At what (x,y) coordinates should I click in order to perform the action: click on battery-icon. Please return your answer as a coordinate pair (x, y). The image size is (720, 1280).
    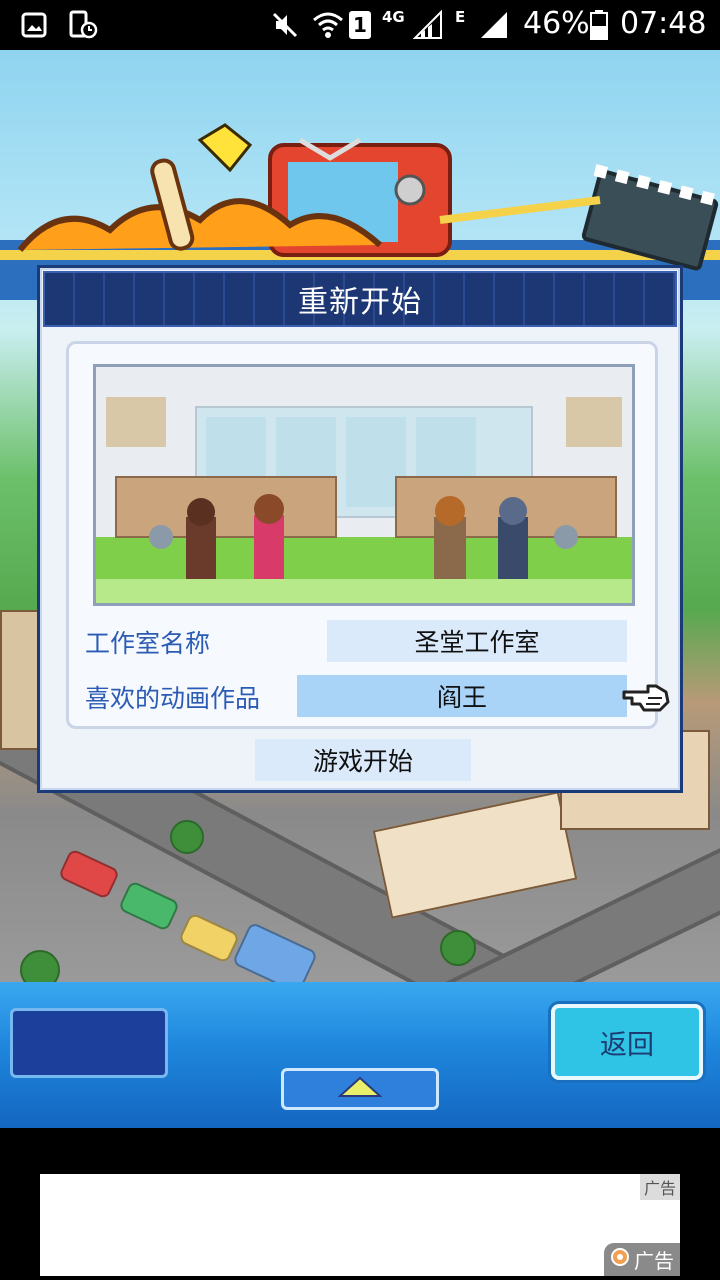
    Looking at the image, I should click on (599, 25).